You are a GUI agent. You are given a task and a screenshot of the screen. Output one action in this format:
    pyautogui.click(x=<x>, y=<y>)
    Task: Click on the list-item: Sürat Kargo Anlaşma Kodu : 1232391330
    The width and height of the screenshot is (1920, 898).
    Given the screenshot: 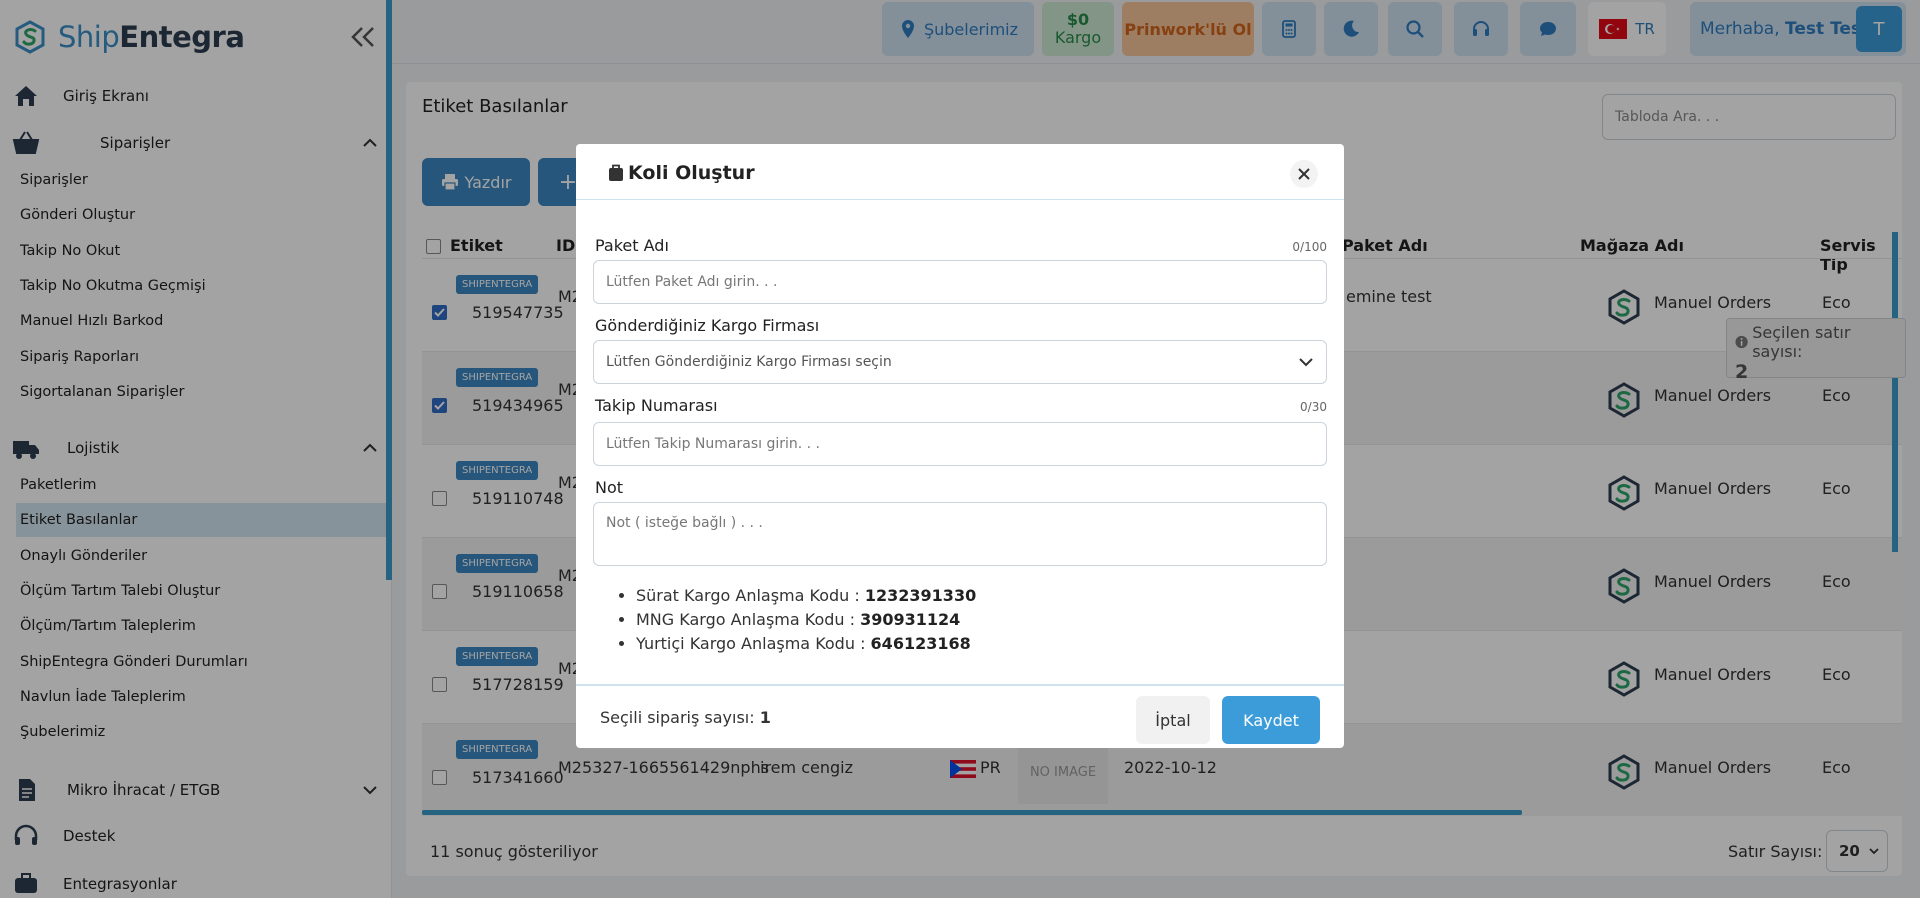 What is the action you would take?
    pyautogui.click(x=806, y=596)
    